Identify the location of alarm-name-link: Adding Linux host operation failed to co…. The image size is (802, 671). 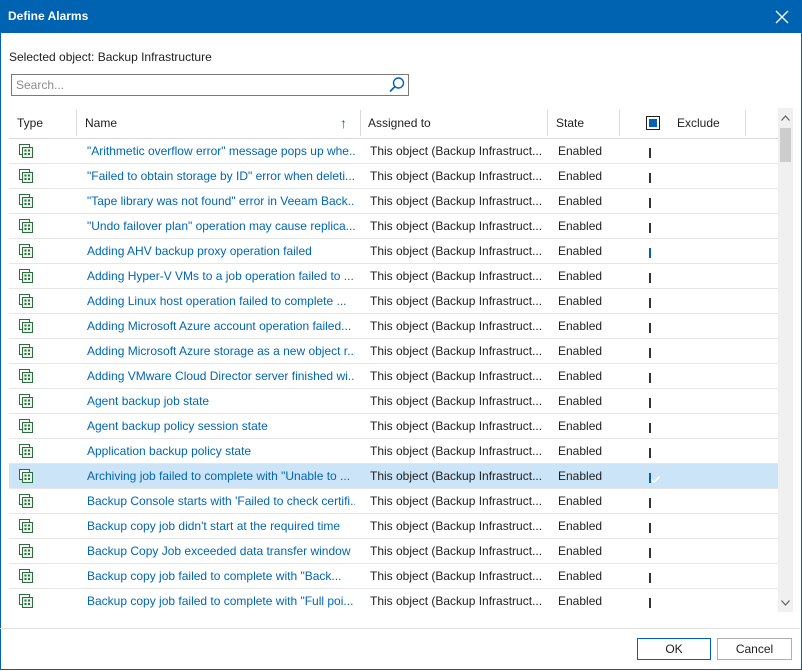
(221, 301).